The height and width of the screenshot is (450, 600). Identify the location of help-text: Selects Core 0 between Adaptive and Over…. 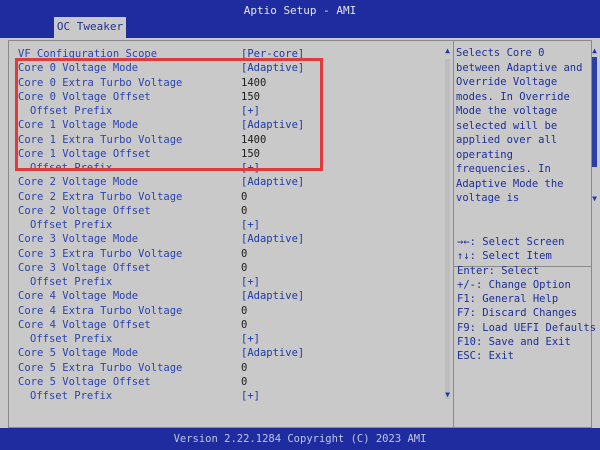
(519, 125).